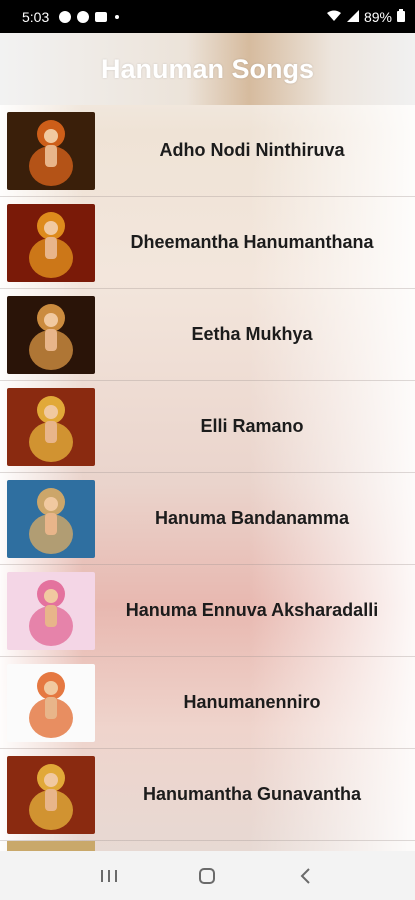 This screenshot has height=900, width=415. I want to click on status-time: 5:03, so click(36, 16).